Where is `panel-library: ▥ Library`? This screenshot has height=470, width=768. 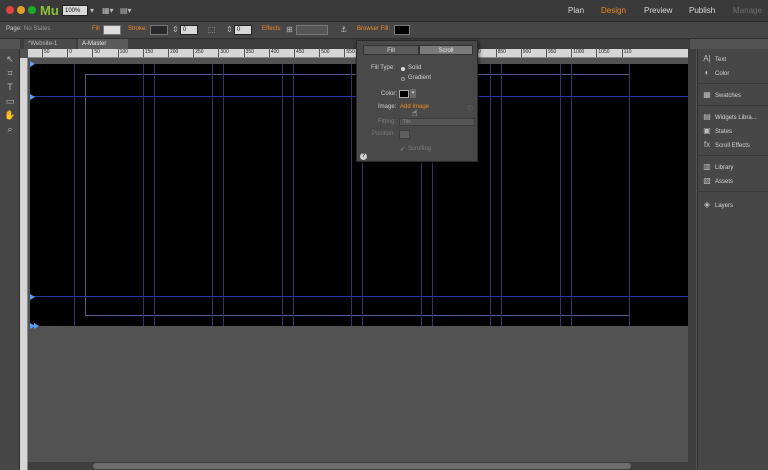 panel-library: ▥ Library is located at coordinates (717, 167).